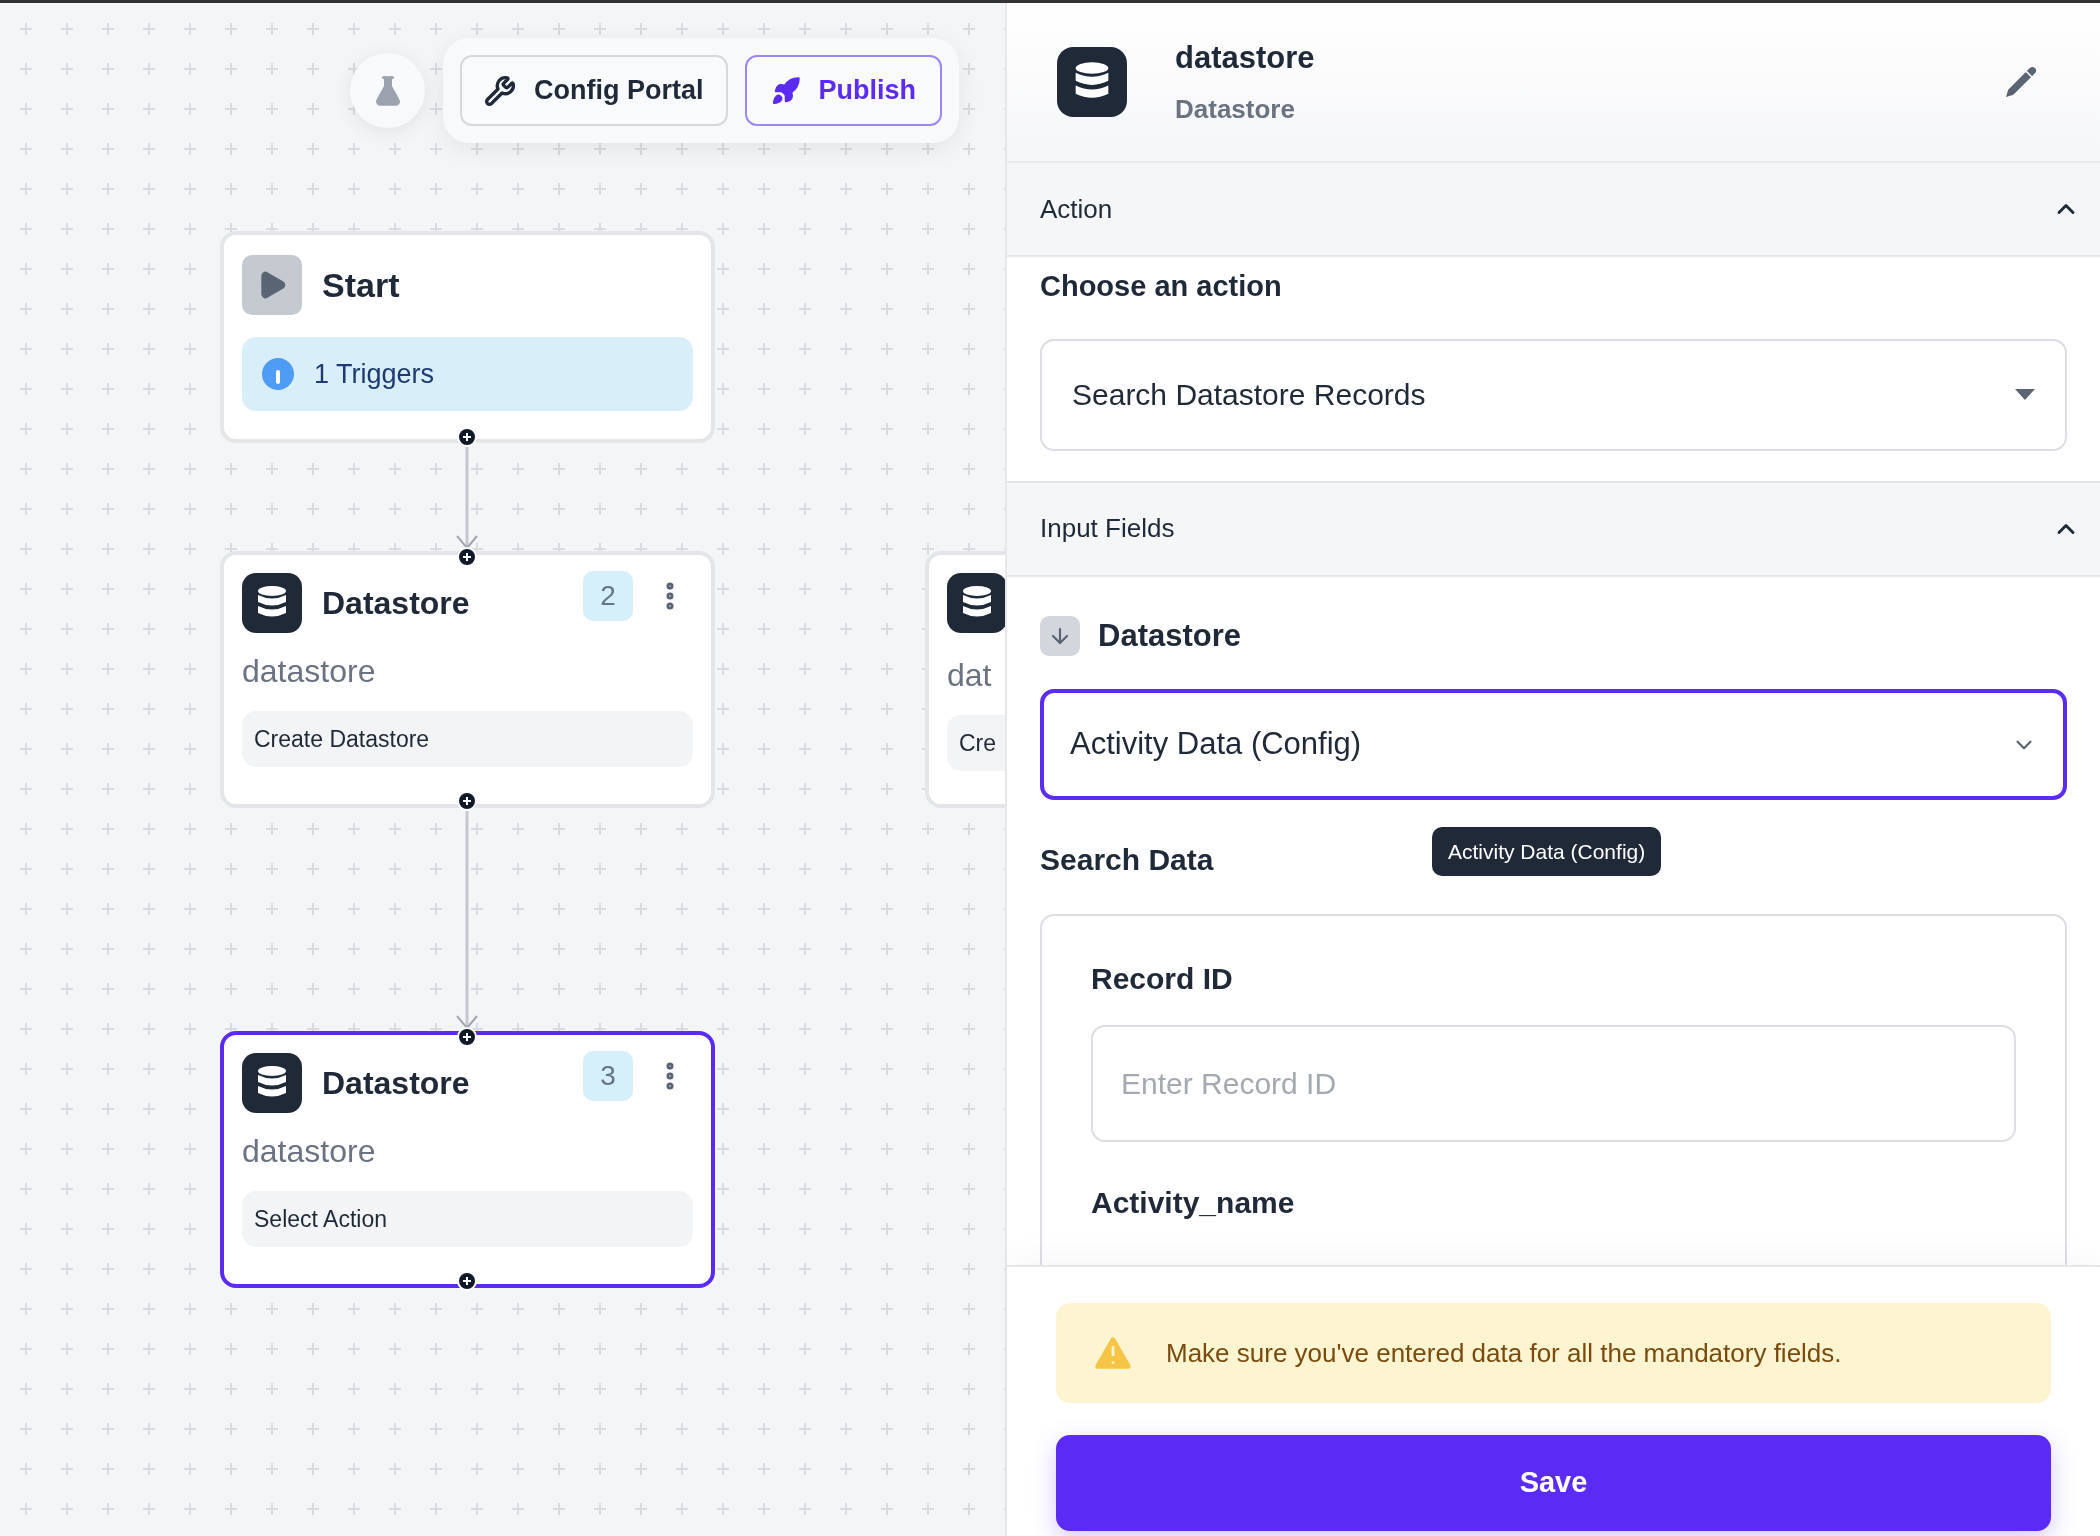 Image resolution: width=2100 pixels, height=1536 pixels. I want to click on field-label: Choose an action, so click(1161, 286).